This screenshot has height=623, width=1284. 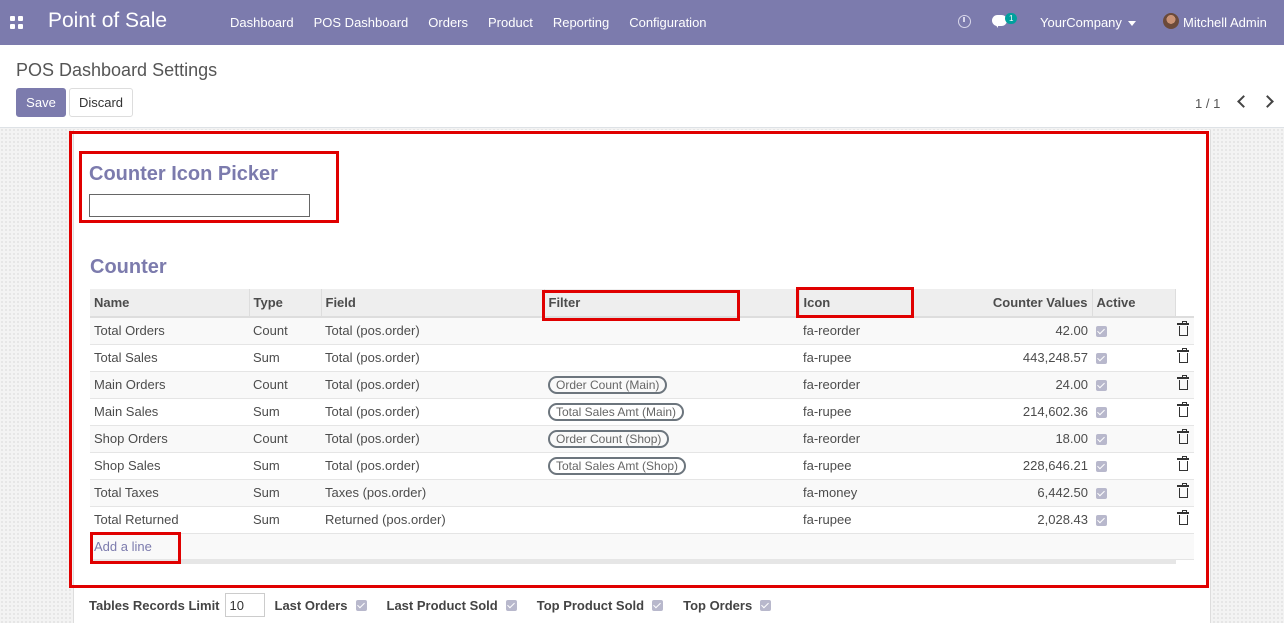 What do you see at coordinates (671, 520) in the screenshot?
I see `cell-filter` at bounding box center [671, 520].